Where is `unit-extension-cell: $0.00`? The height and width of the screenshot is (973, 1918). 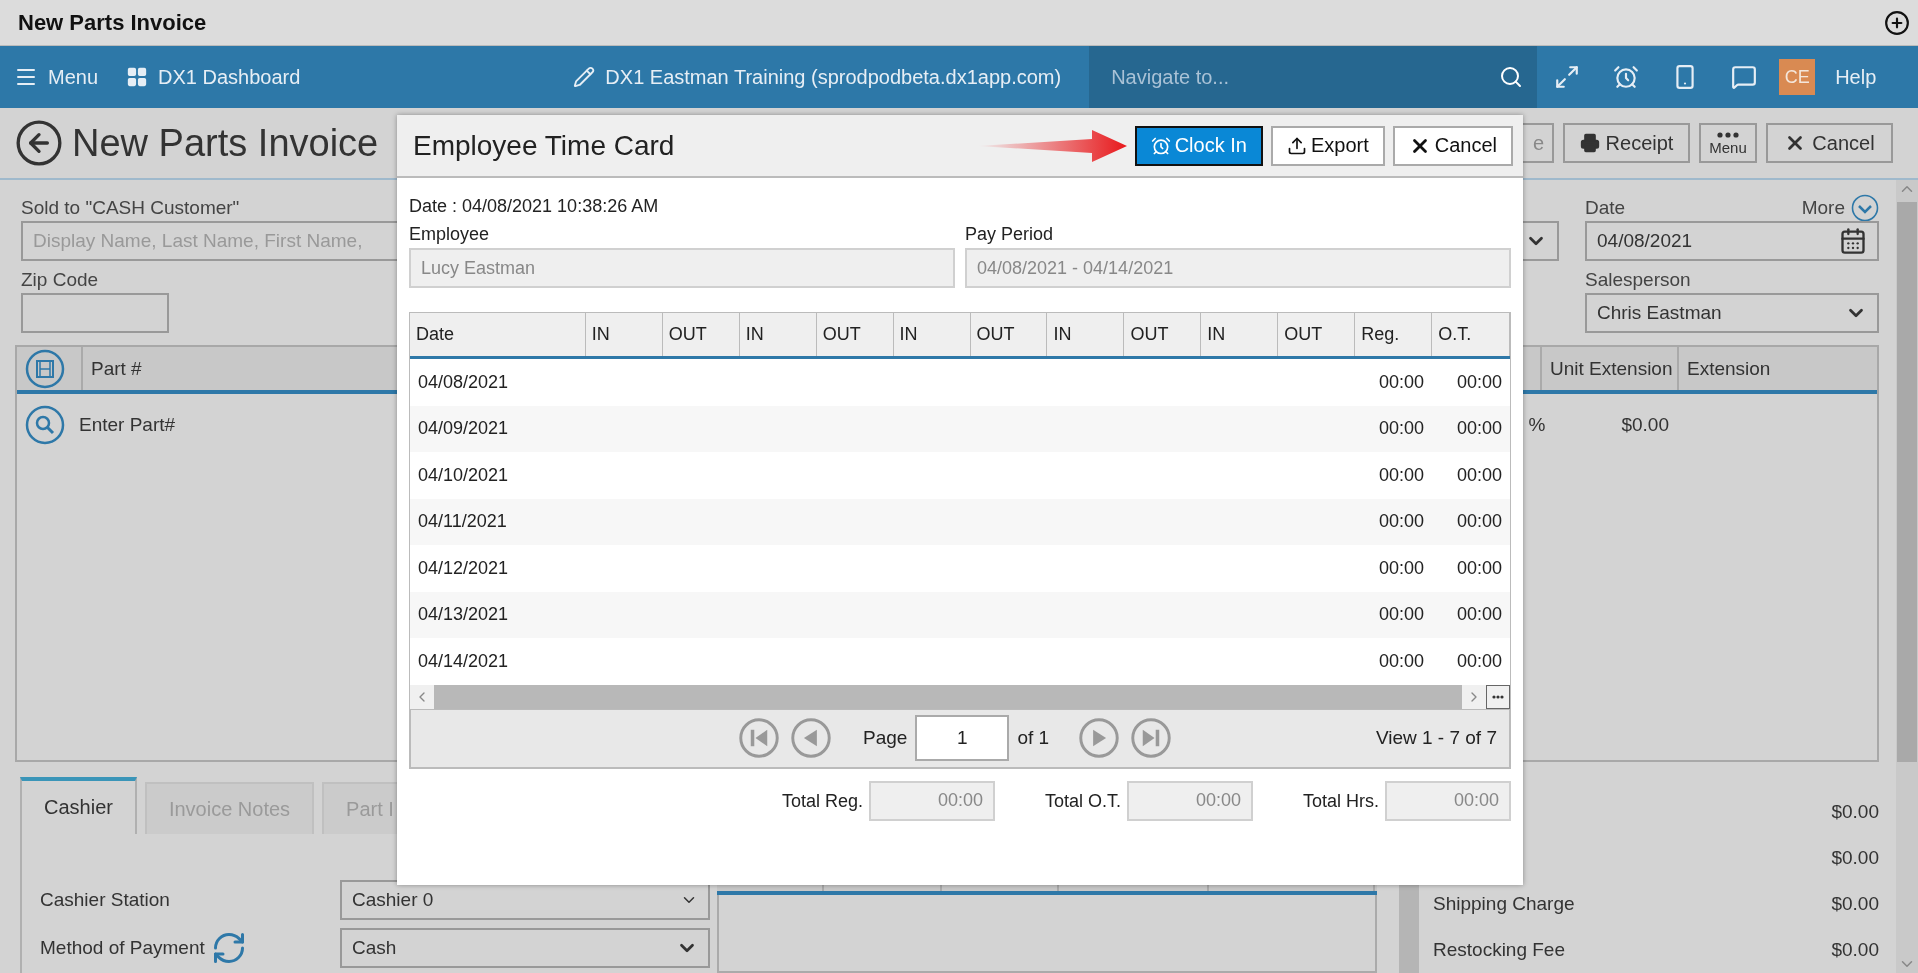 unit-extension-cell: $0.00 is located at coordinates (1645, 425).